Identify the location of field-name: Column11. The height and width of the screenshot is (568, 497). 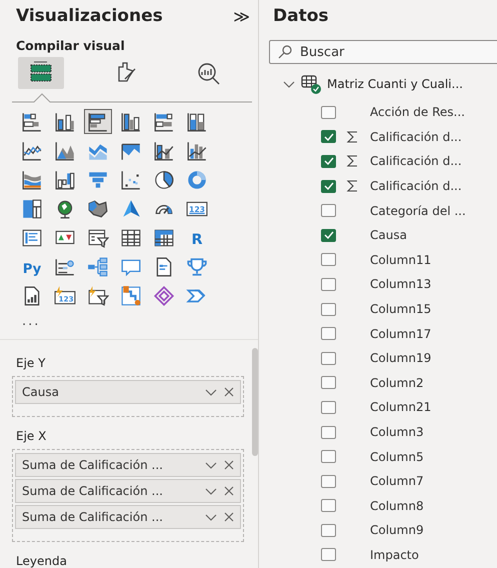
(401, 259).